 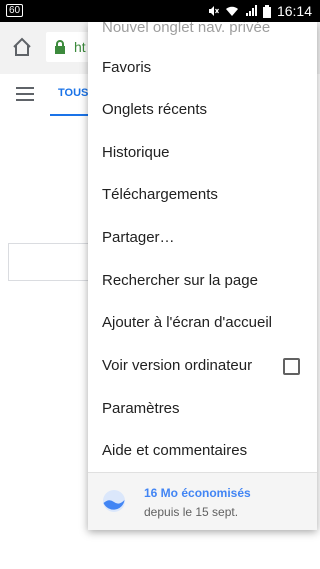 I want to click on mute-icon, so click(x=213, y=11).